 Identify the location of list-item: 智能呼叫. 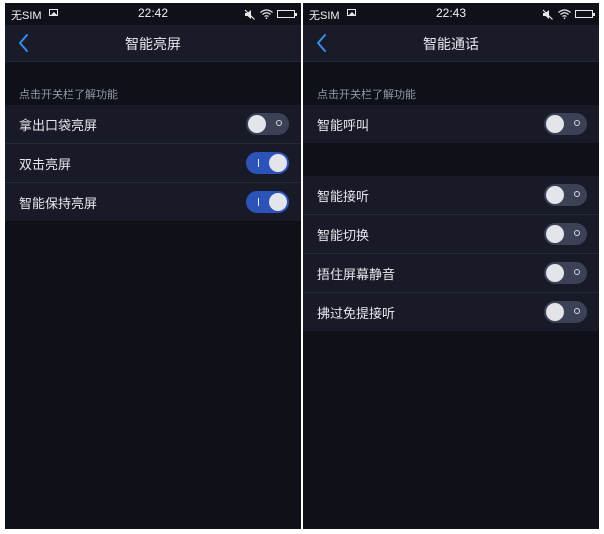
(451, 124).